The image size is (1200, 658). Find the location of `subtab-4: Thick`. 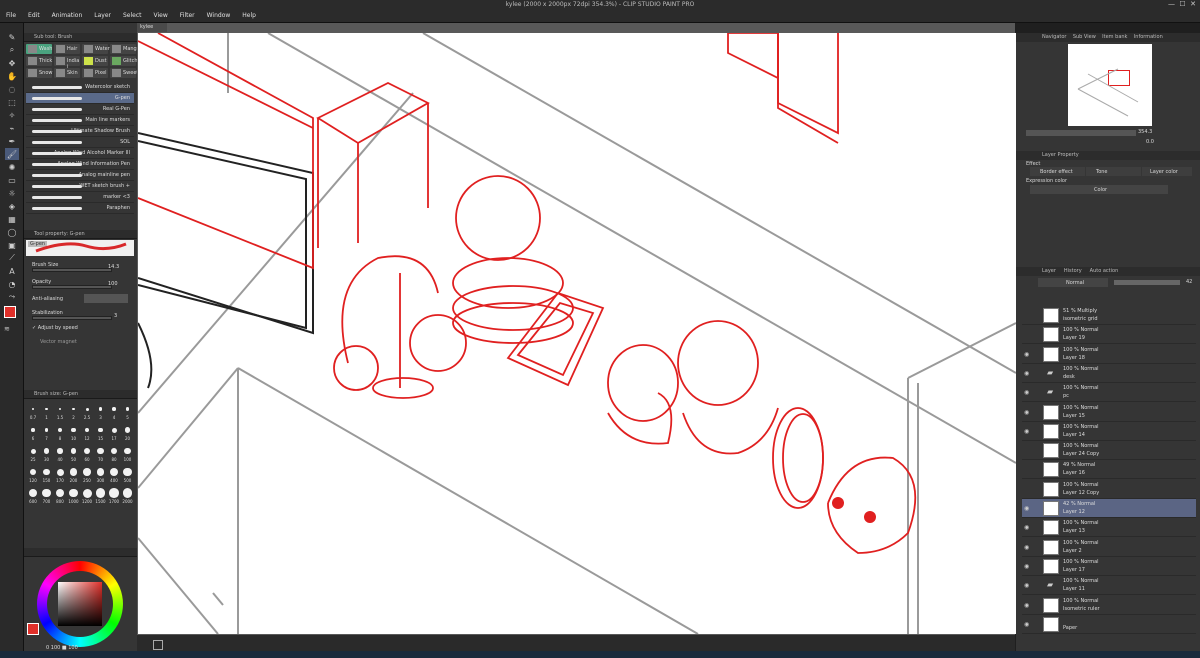

subtab-4: Thick is located at coordinates (39, 61).